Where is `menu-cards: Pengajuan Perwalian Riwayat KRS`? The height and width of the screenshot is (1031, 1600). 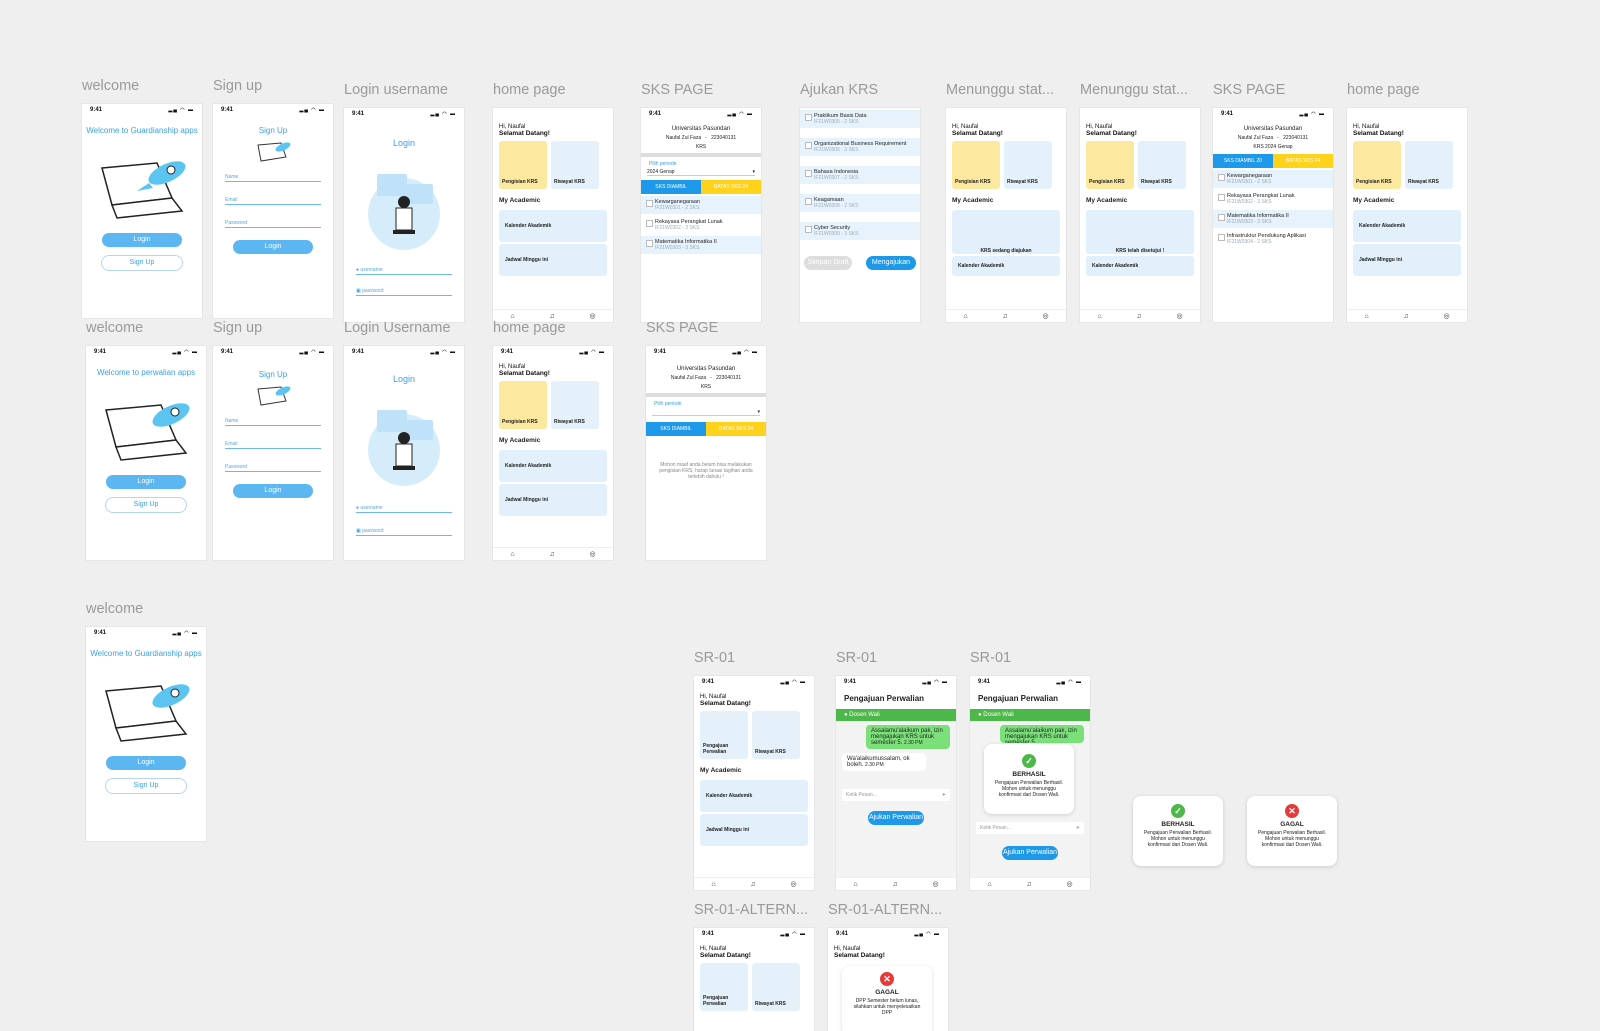 menu-cards: Pengajuan Perwalian Riwayat KRS is located at coordinates (754, 735).